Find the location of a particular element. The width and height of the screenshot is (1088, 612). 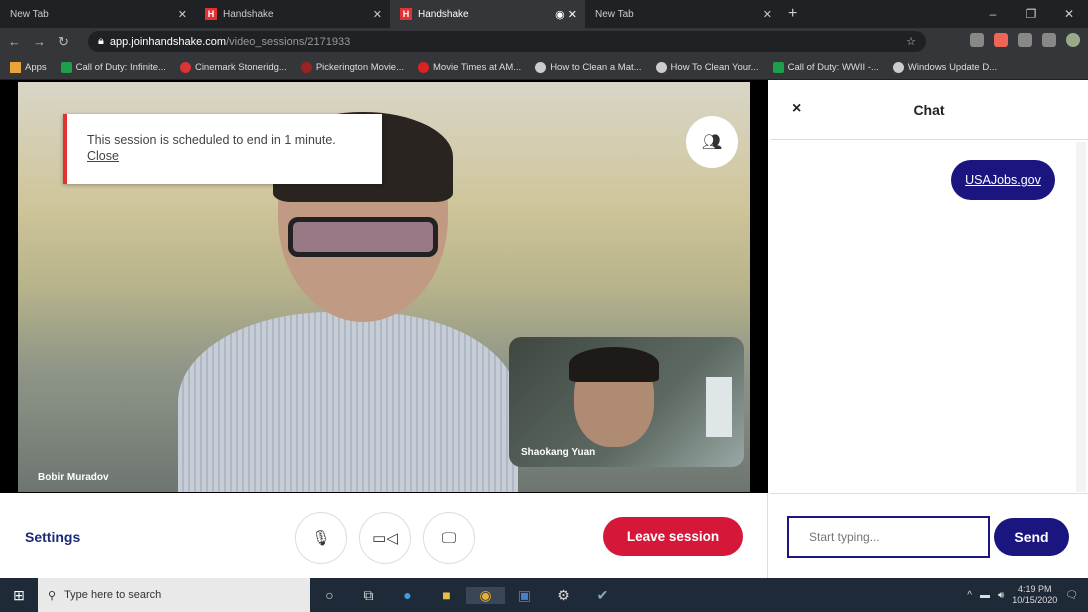

camera-button: ▭◁ is located at coordinates (385, 538).